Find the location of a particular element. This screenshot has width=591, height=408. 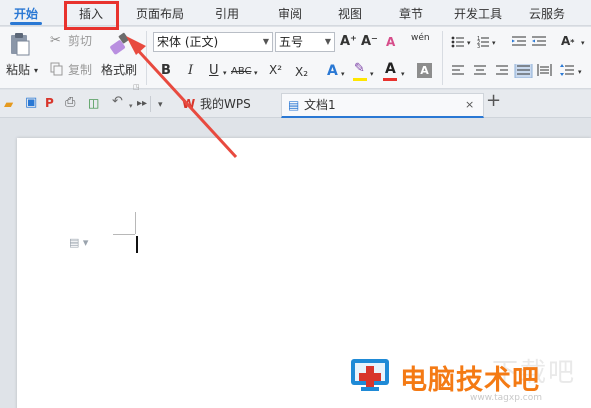

annotation-arrow-icon is located at coordinates (182, 97).